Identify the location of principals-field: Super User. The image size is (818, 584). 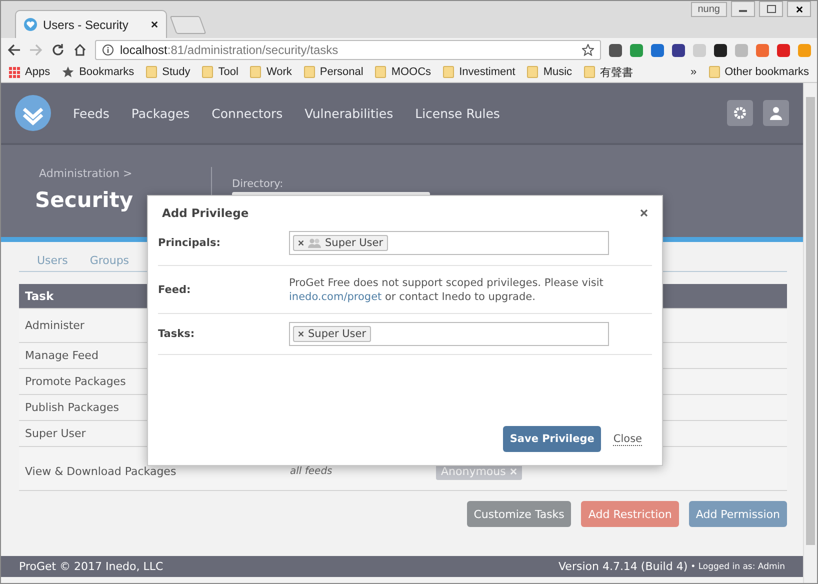
(449, 243).